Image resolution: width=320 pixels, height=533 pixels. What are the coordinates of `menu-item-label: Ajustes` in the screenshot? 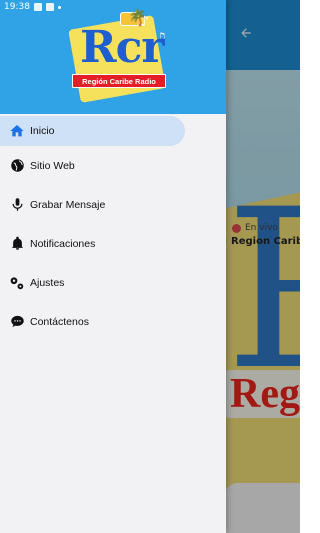 It's located at (47, 282).